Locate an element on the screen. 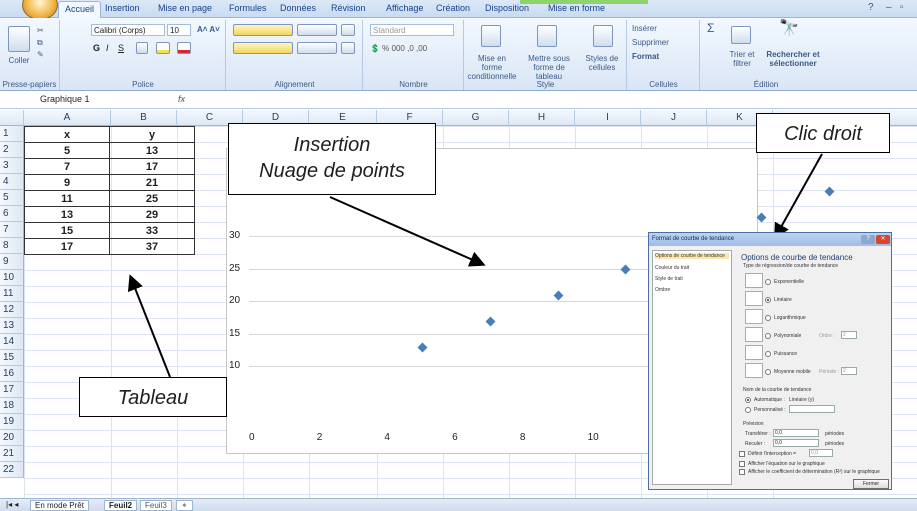  insert-sheet-icon: ✦ is located at coordinates (184, 505).